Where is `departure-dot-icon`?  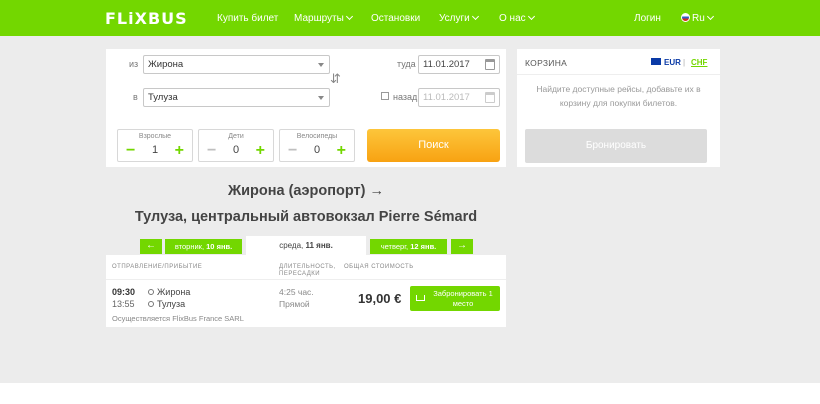 departure-dot-icon is located at coordinates (151, 292).